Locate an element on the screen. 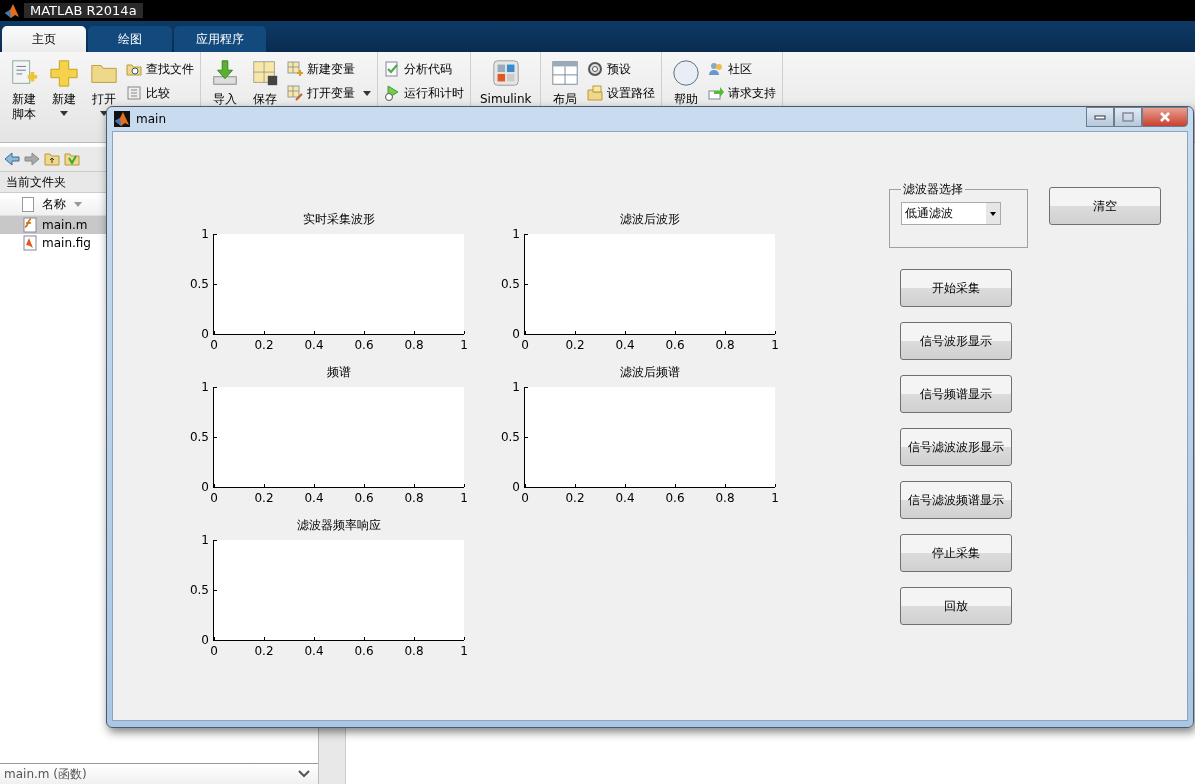 Image resolution: width=1195 pixels, height=784 pixels. plot-title: 频谱 is located at coordinates (338, 372).